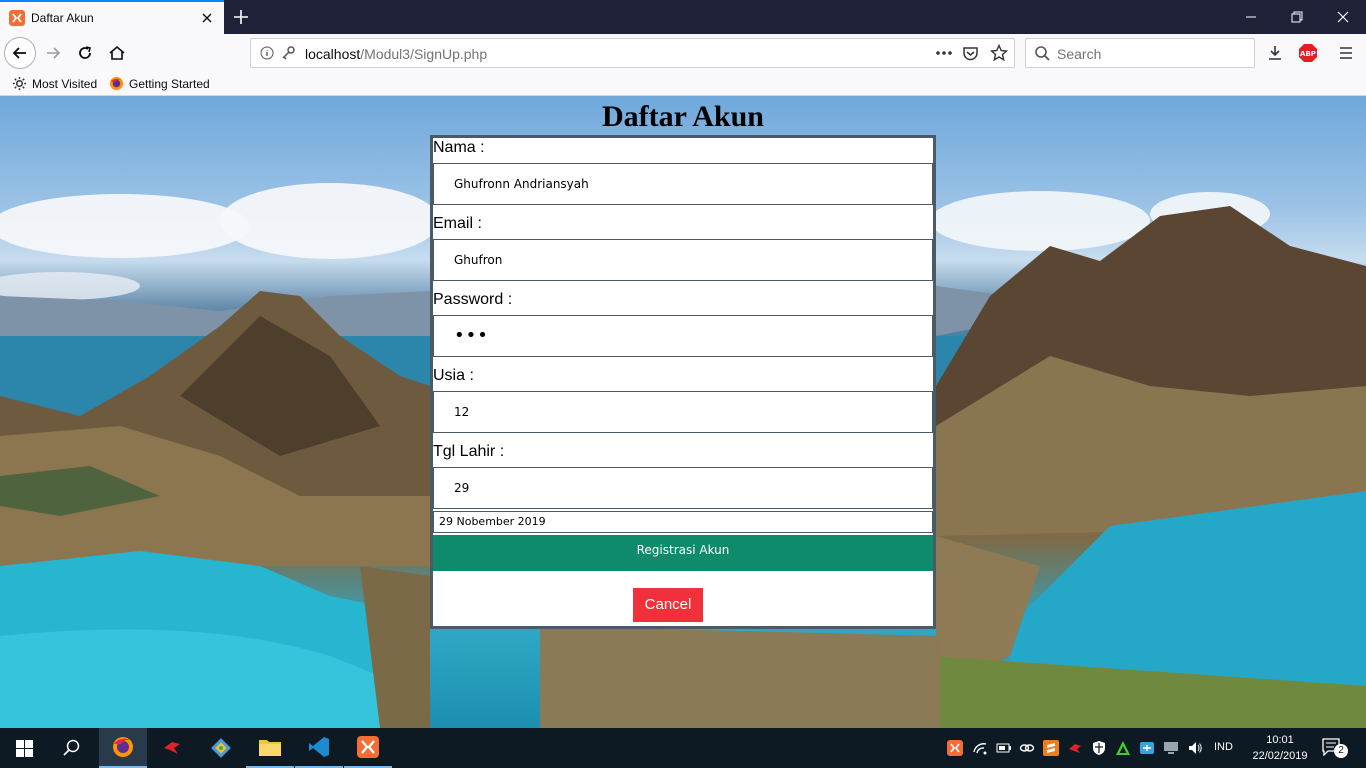 Image resolution: width=1366 pixels, height=768 pixels. I want to click on taskbar-vscode, so click(319, 748).